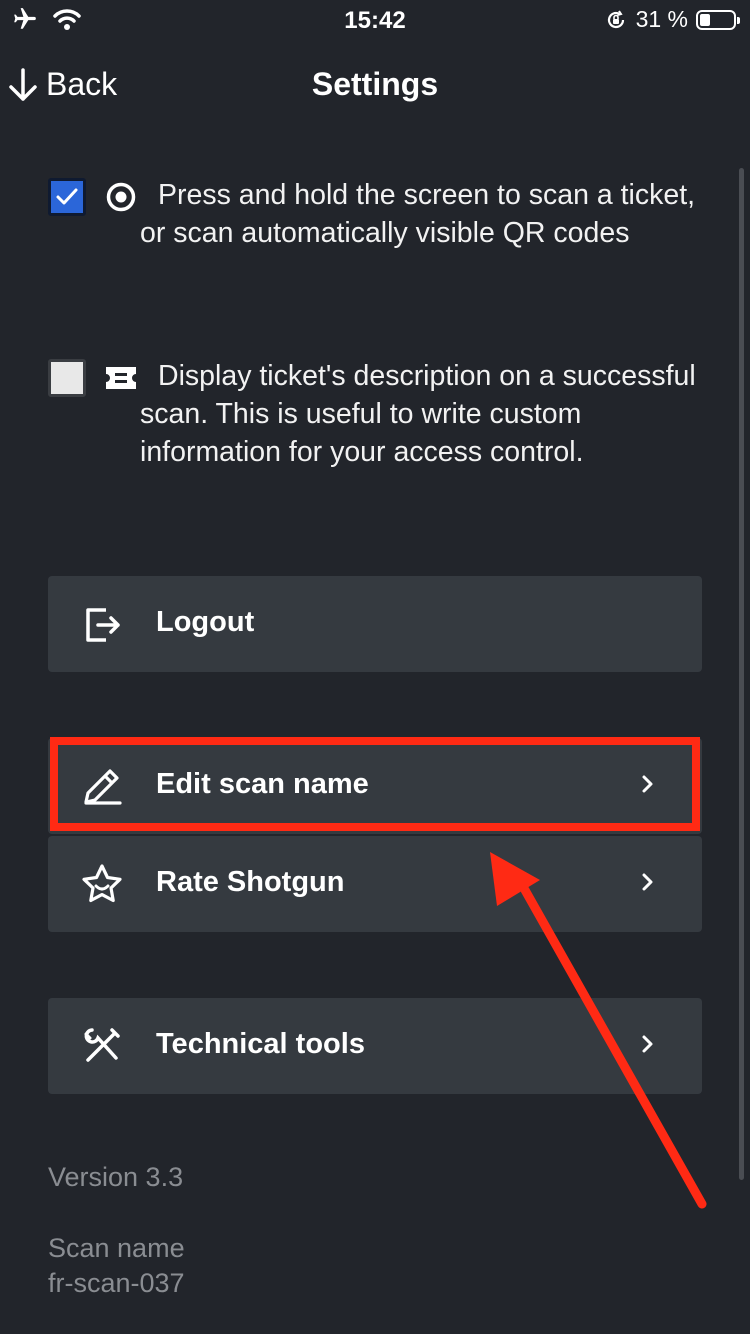  What do you see at coordinates (615, 18) in the screenshot?
I see `orientation-lock-icon` at bounding box center [615, 18].